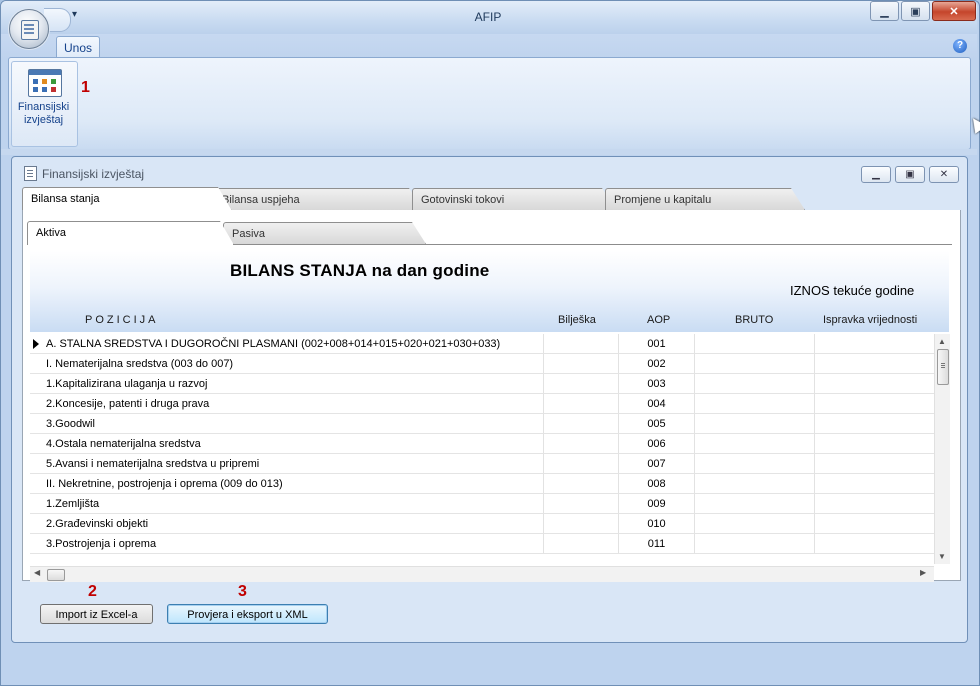 This screenshot has height=686, width=980. Describe the element at coordinates (482, 524) in the screenshot. I see `table-row: 2.Građevinski objekti 010` at that location.